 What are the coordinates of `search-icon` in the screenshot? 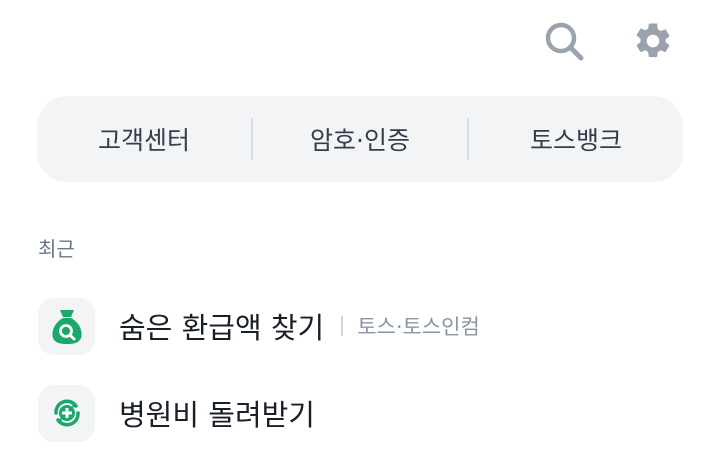 It's located at (564, 41).